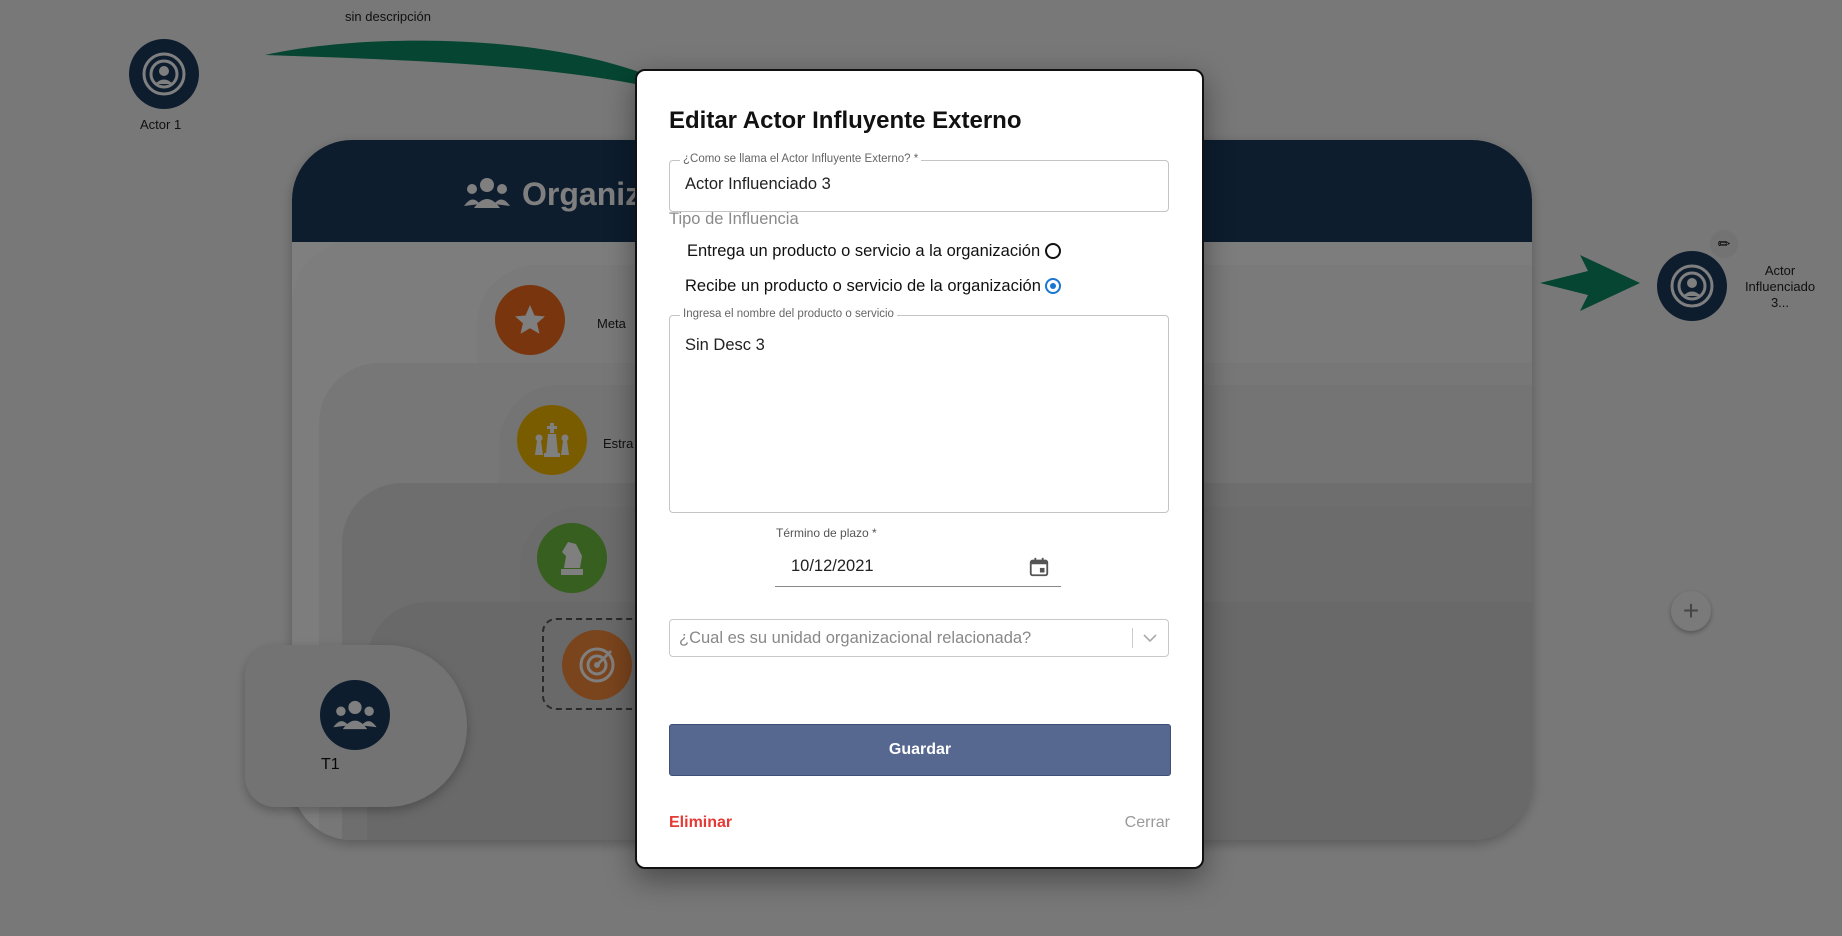  I want to click on radio-recibe, so click(1053, 286).